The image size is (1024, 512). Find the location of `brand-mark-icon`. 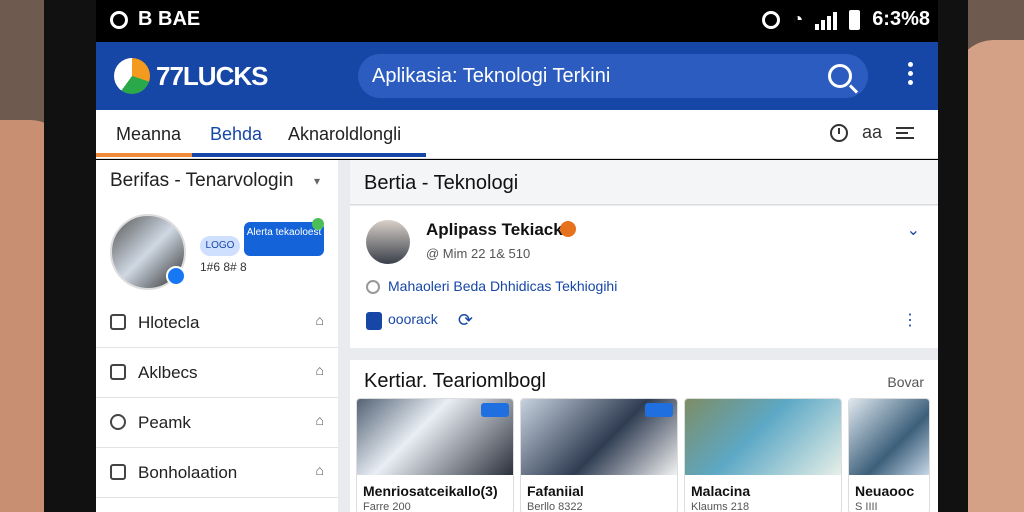

brand-mark-icon is located at coordinates (132, 76).